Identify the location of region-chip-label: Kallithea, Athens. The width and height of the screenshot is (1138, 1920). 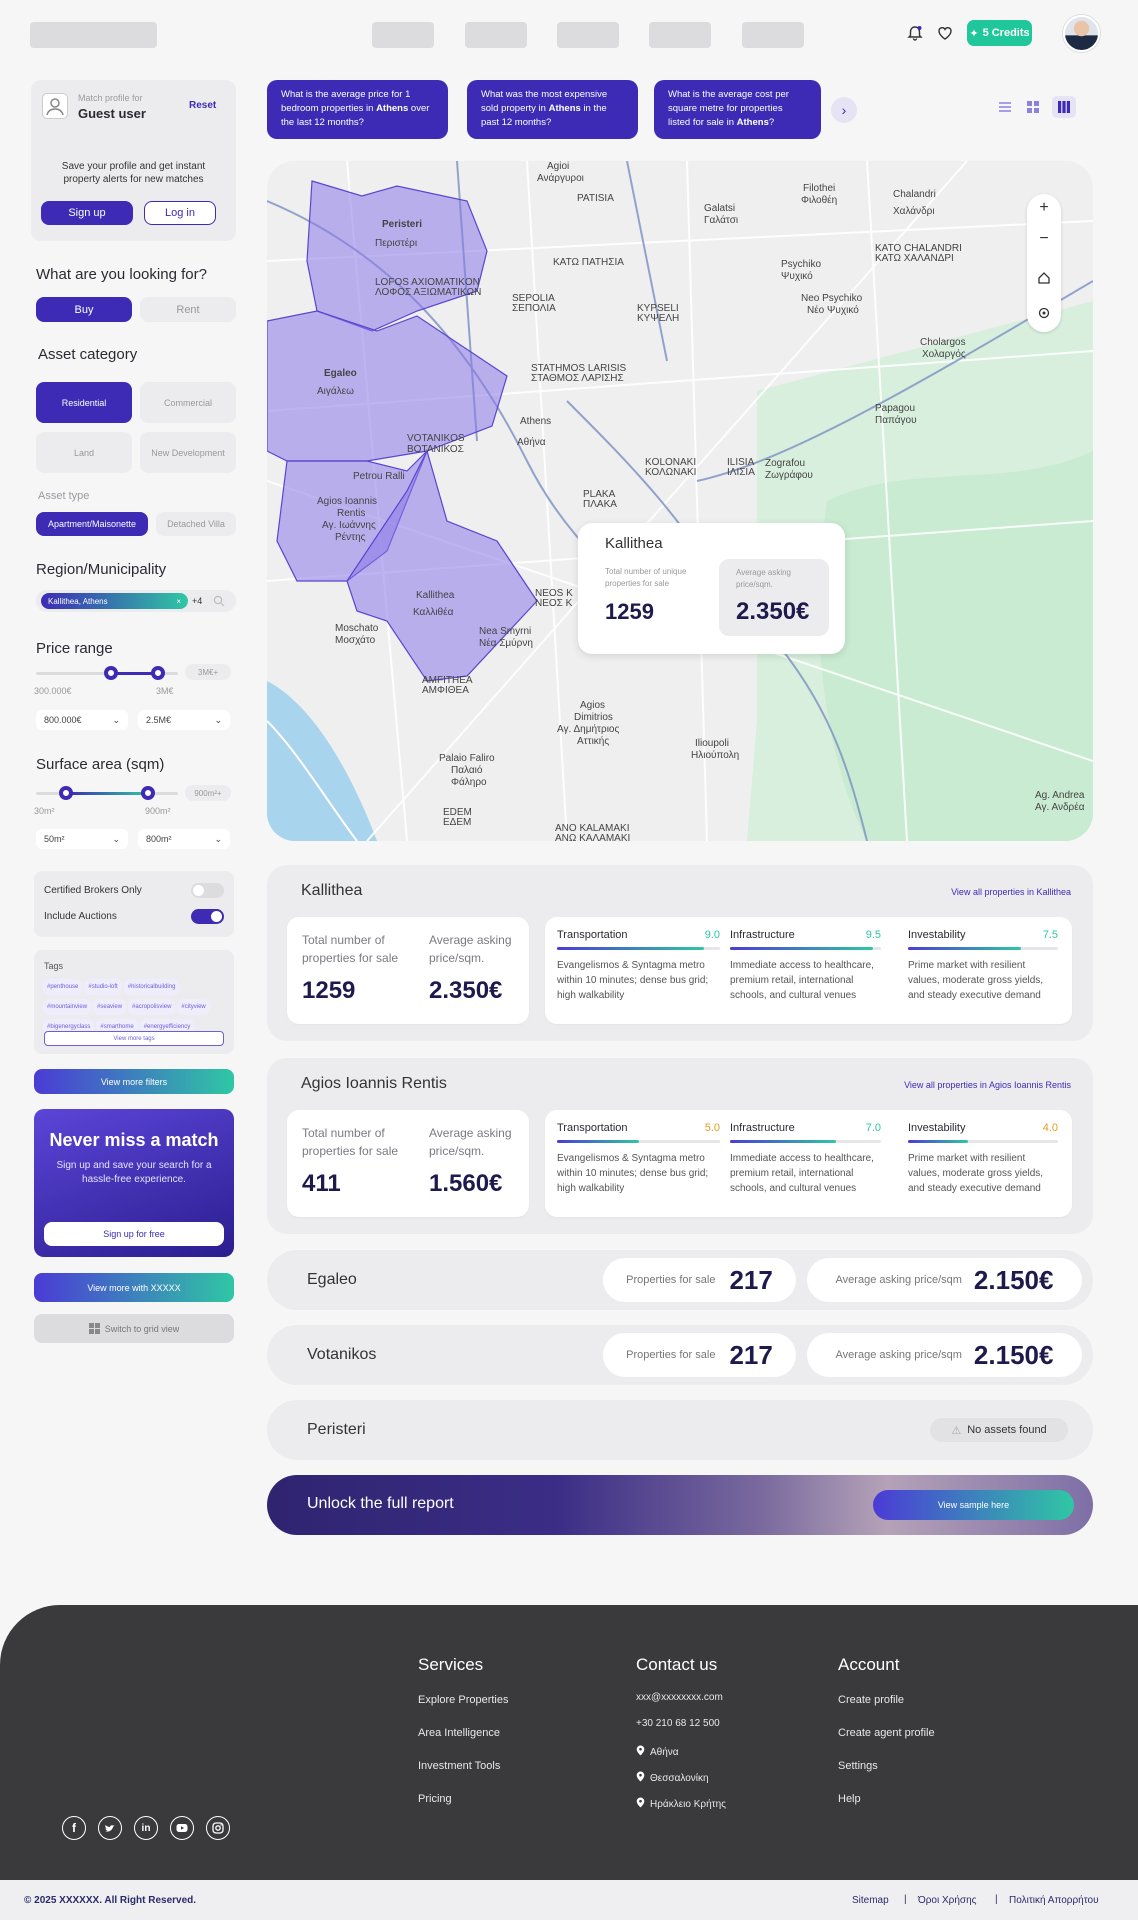
(78, 601).